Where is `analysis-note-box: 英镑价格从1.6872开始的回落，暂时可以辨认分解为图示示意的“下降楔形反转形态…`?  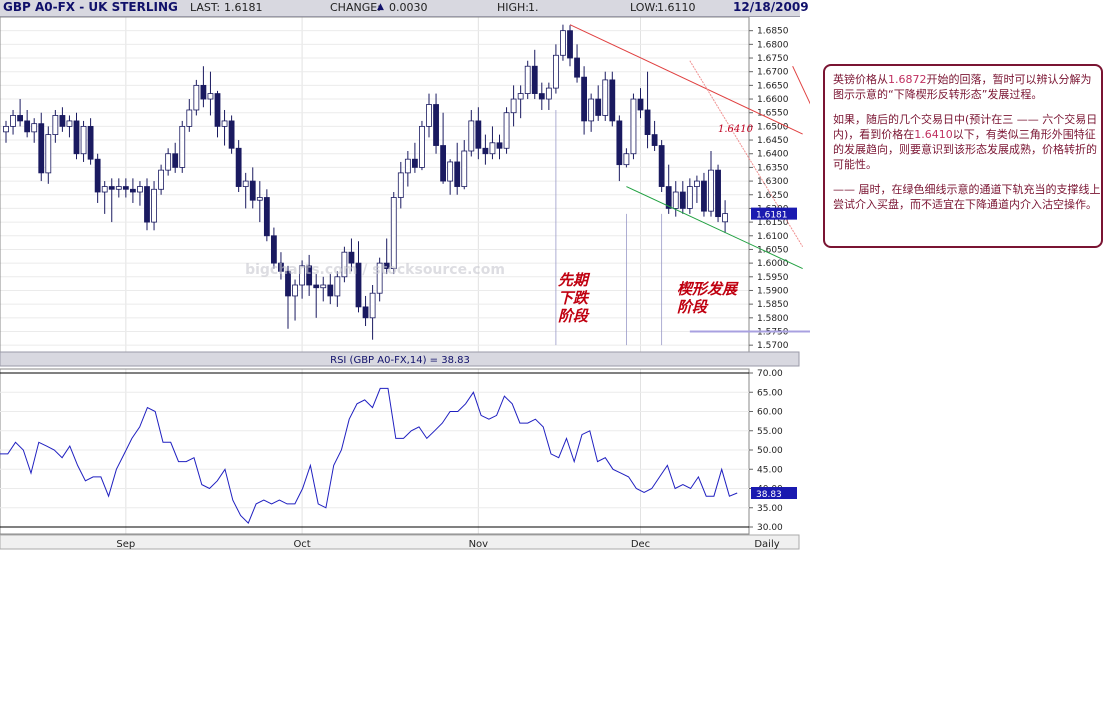 analysis-note-box: 英镑价格从1.6872开始的回落，暂时可以辨认分解为图示示意的“下降楔形反转形态… is located at coordinates (963, 156).